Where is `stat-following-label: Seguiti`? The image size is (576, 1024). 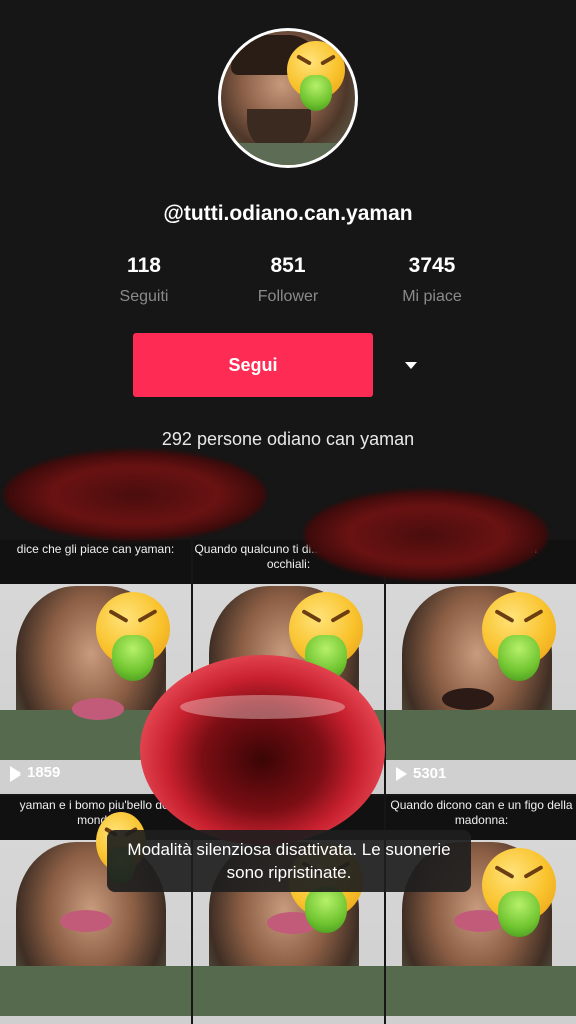 stat-following-label: Seguiti is located at coordinates (144, 296).